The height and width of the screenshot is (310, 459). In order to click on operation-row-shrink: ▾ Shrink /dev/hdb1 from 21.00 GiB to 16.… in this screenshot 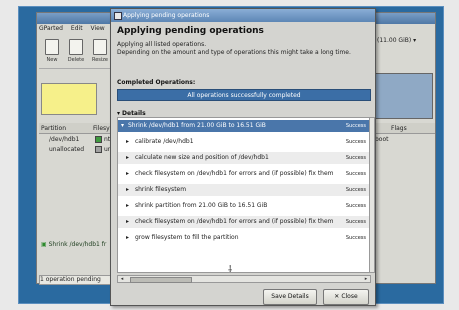, I will do `click(244, 126)`.